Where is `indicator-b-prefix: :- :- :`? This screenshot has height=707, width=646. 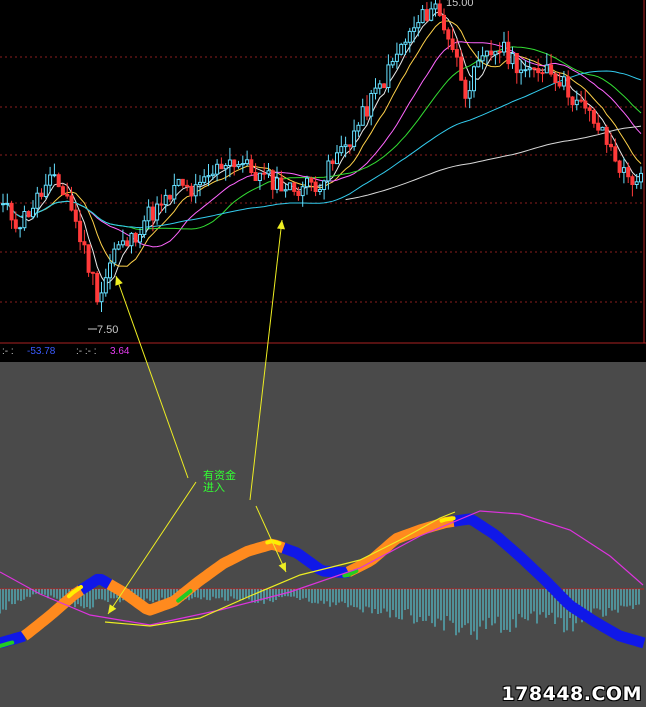
indicator-b-prefix: :- :- : is located at coordinates (86, 351).